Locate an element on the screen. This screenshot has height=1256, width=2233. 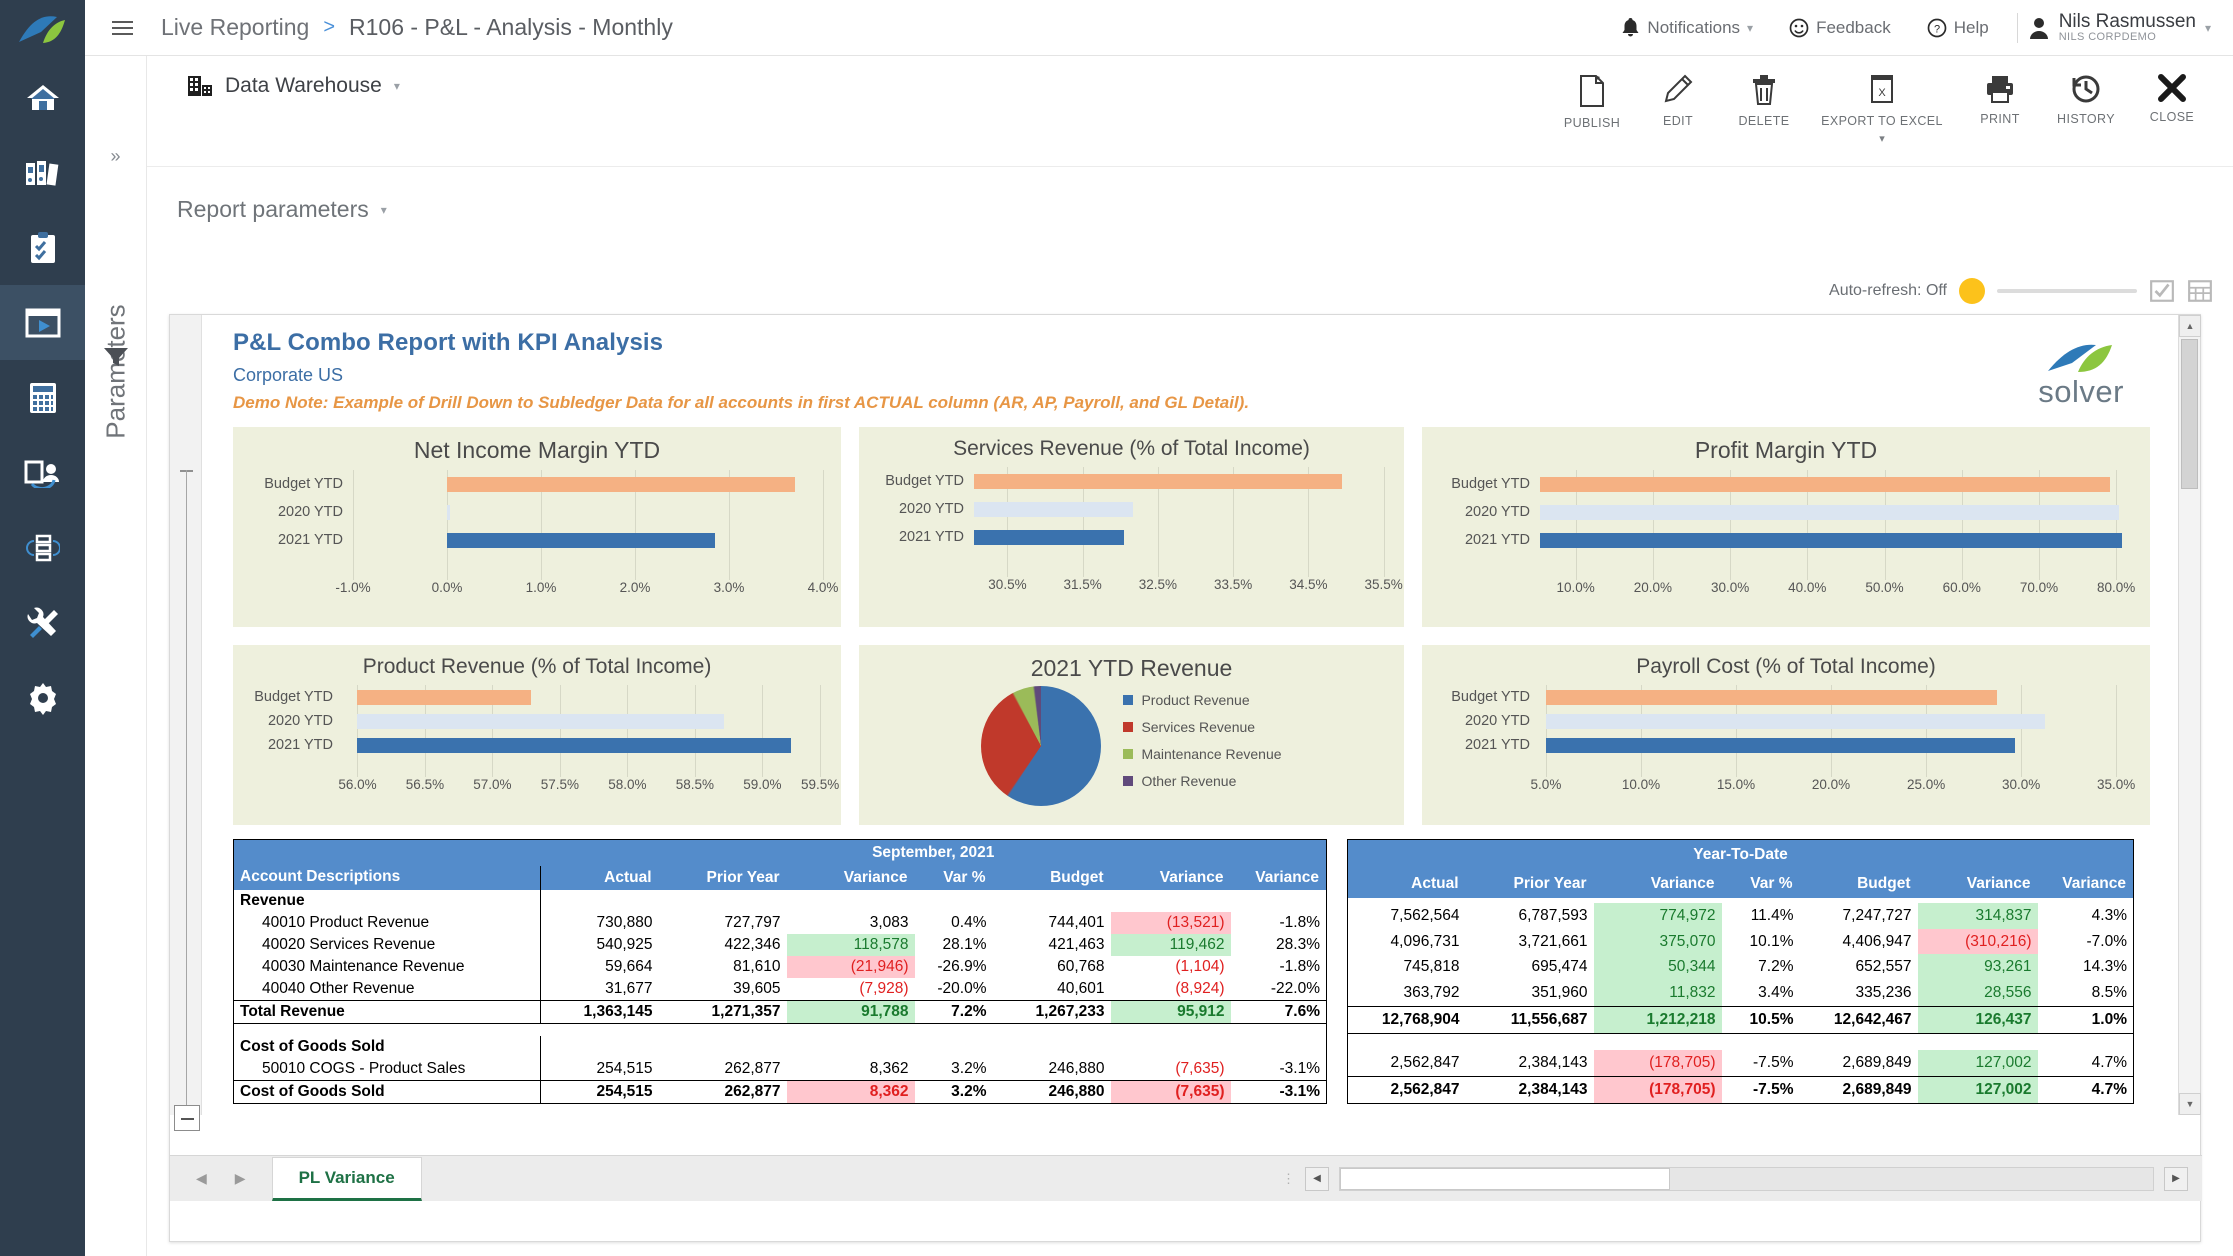
table-cell: 4,406,947 is located at coordinates (1859, 942).